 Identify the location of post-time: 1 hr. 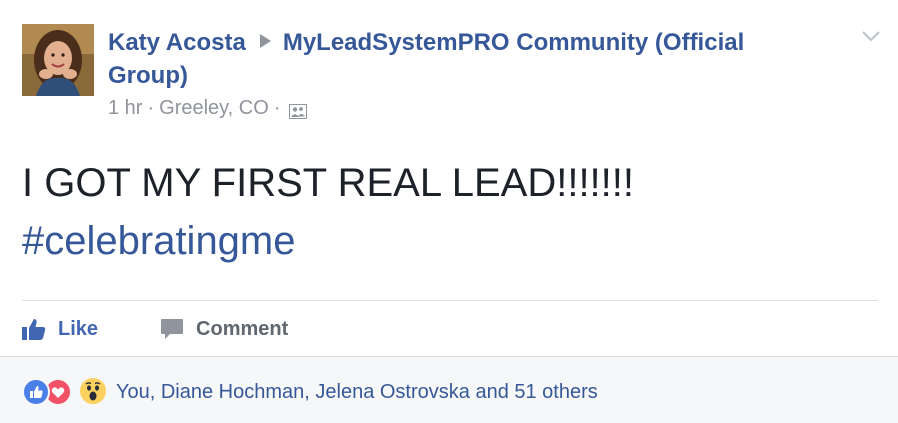
(125, 108).